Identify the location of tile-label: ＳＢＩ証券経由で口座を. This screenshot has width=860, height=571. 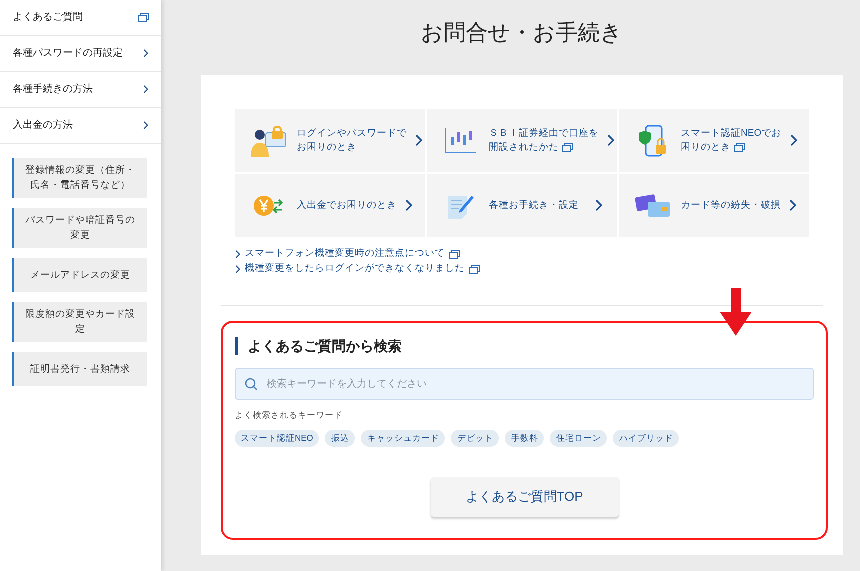
(544, 133).